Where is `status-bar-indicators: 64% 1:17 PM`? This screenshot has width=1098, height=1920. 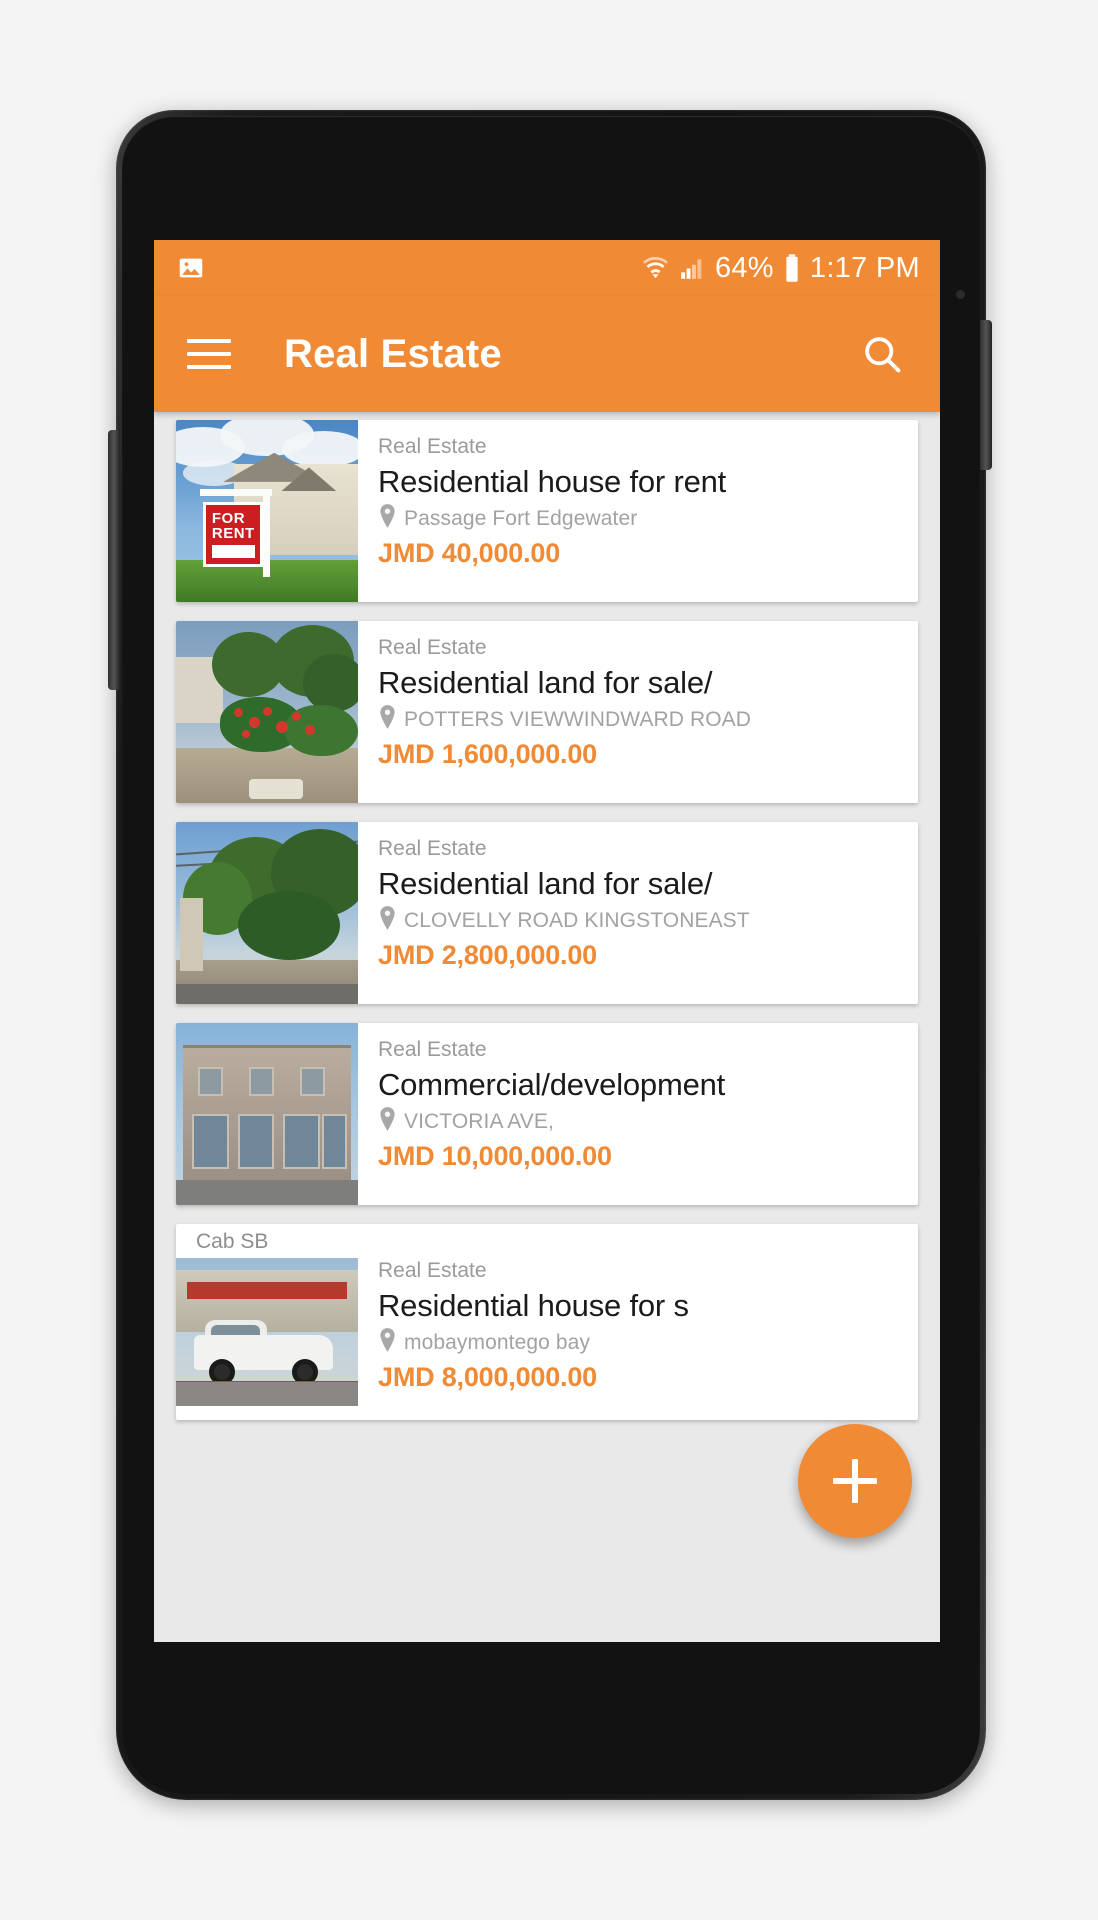 status-bar-indicators: 64% 1:17 PM is located at coordinates (781, 268).